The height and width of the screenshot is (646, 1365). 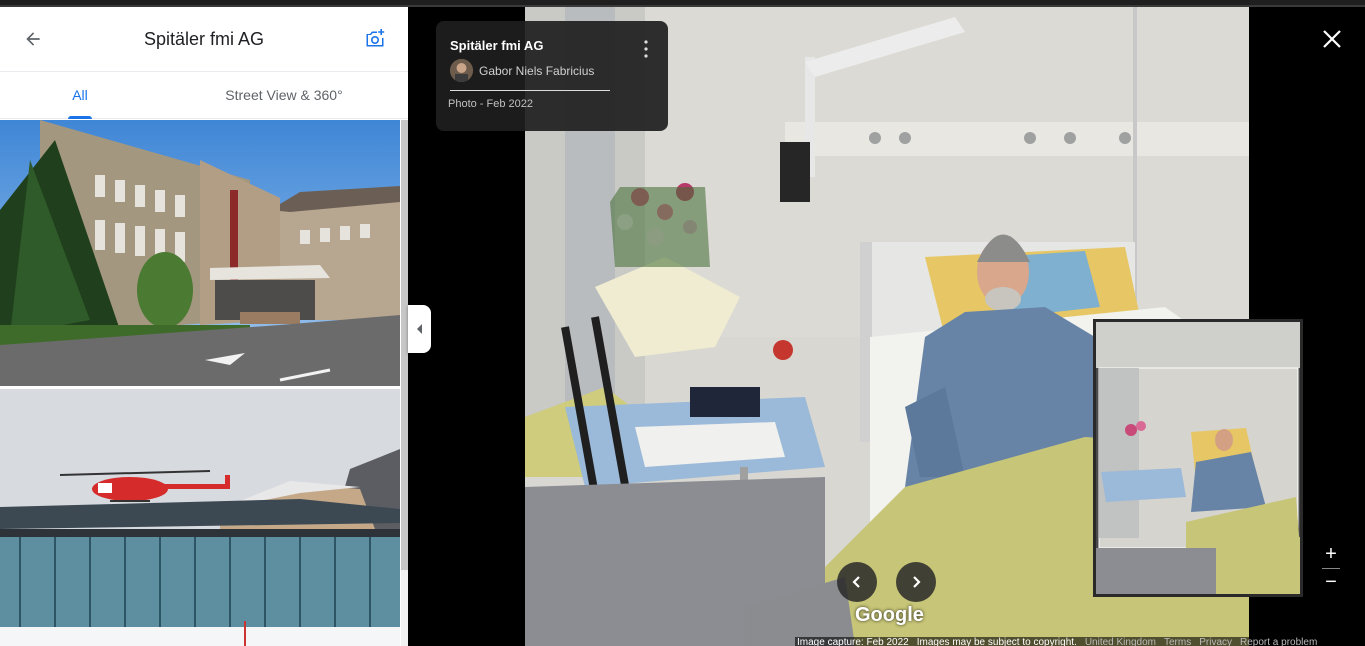 What do you see at coordinates (1331, 554) in the screenshot?
I see `zoom-in-button: +` at bounding box center [1331, 554].